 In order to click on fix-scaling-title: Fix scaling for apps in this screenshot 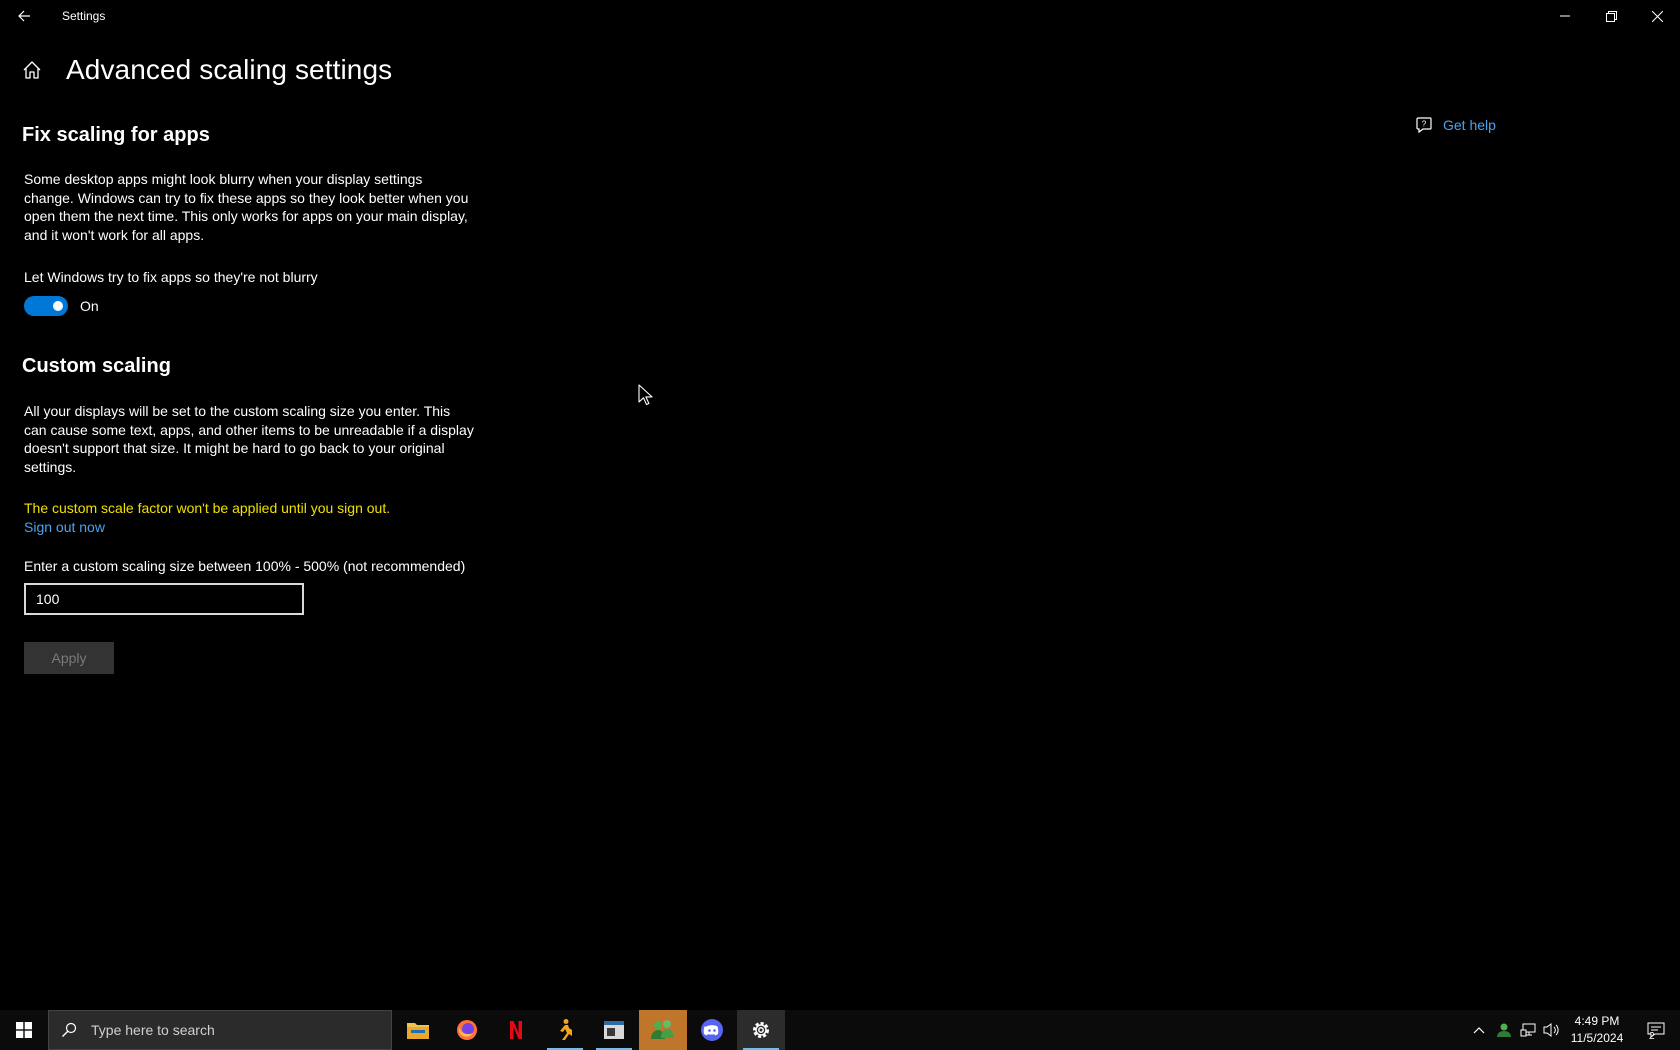, I will do `click(116, 135)`.